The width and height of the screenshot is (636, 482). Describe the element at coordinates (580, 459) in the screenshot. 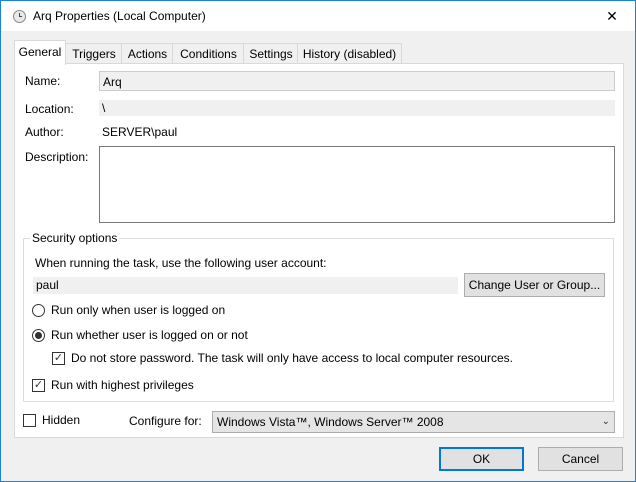

I see `cancel-button: Cancel` at that location.